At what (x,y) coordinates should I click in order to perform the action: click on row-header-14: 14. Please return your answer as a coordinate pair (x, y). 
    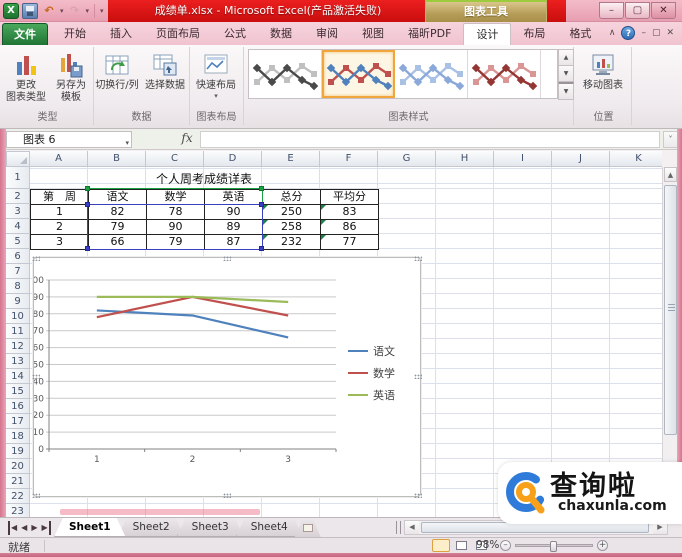
    Looking at the image, I should click on (18, 376).